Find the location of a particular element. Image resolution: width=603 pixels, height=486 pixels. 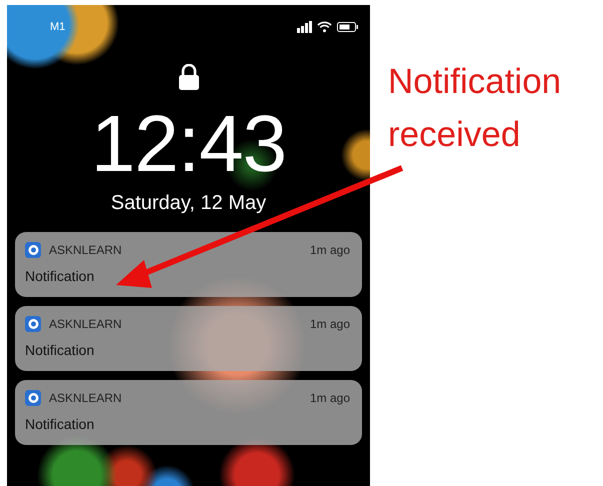

wifi-icon is located at coordinates (324, 27).